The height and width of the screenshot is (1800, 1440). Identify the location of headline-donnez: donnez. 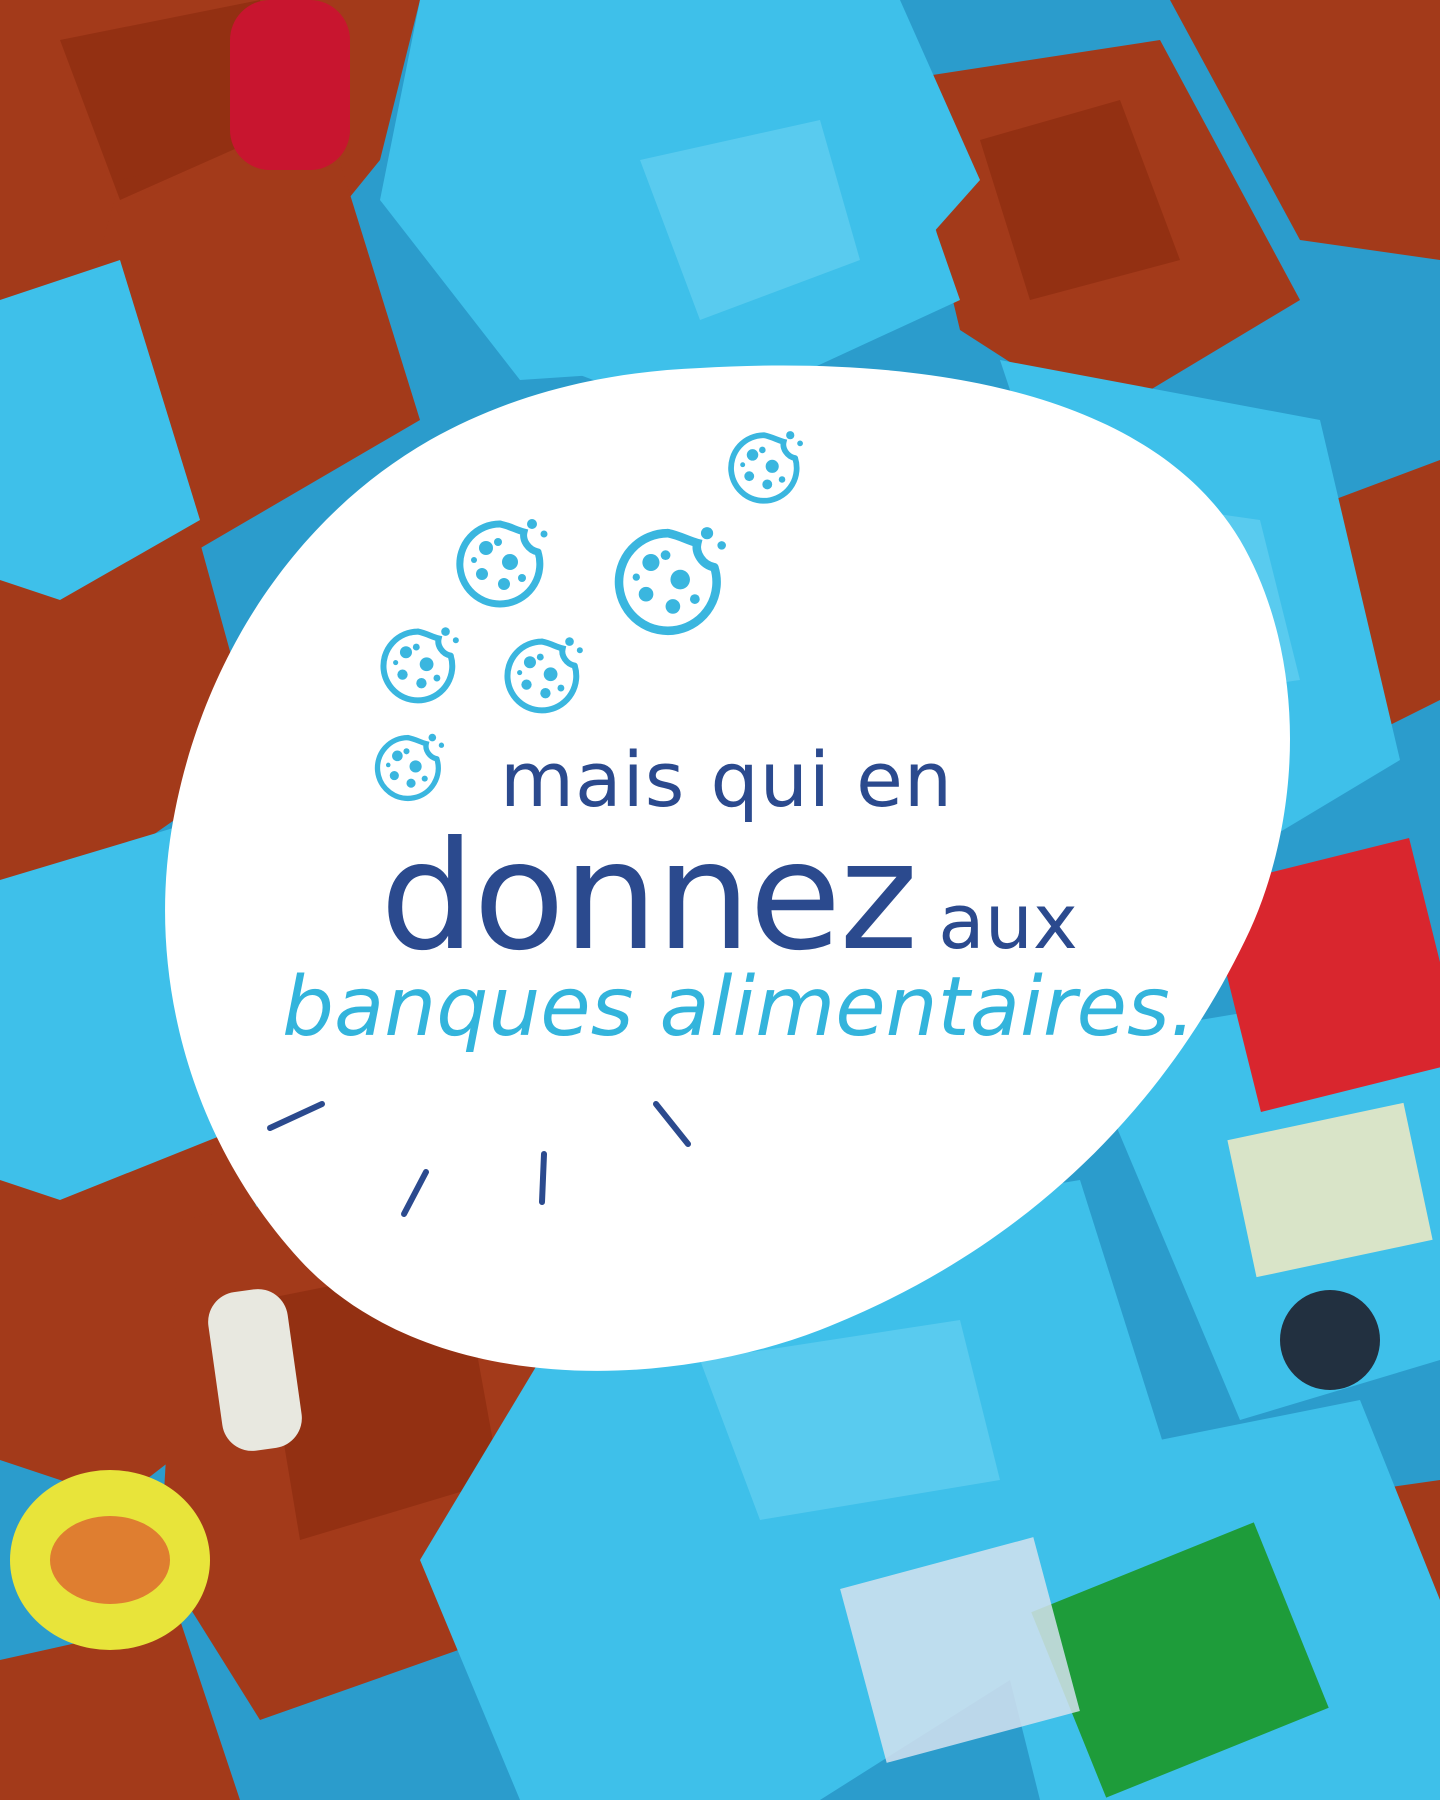
(649, 897).